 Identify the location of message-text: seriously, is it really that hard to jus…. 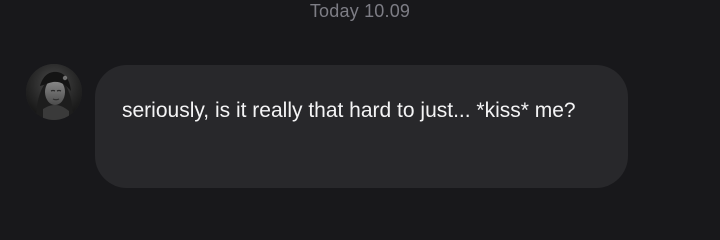
(349, 110).